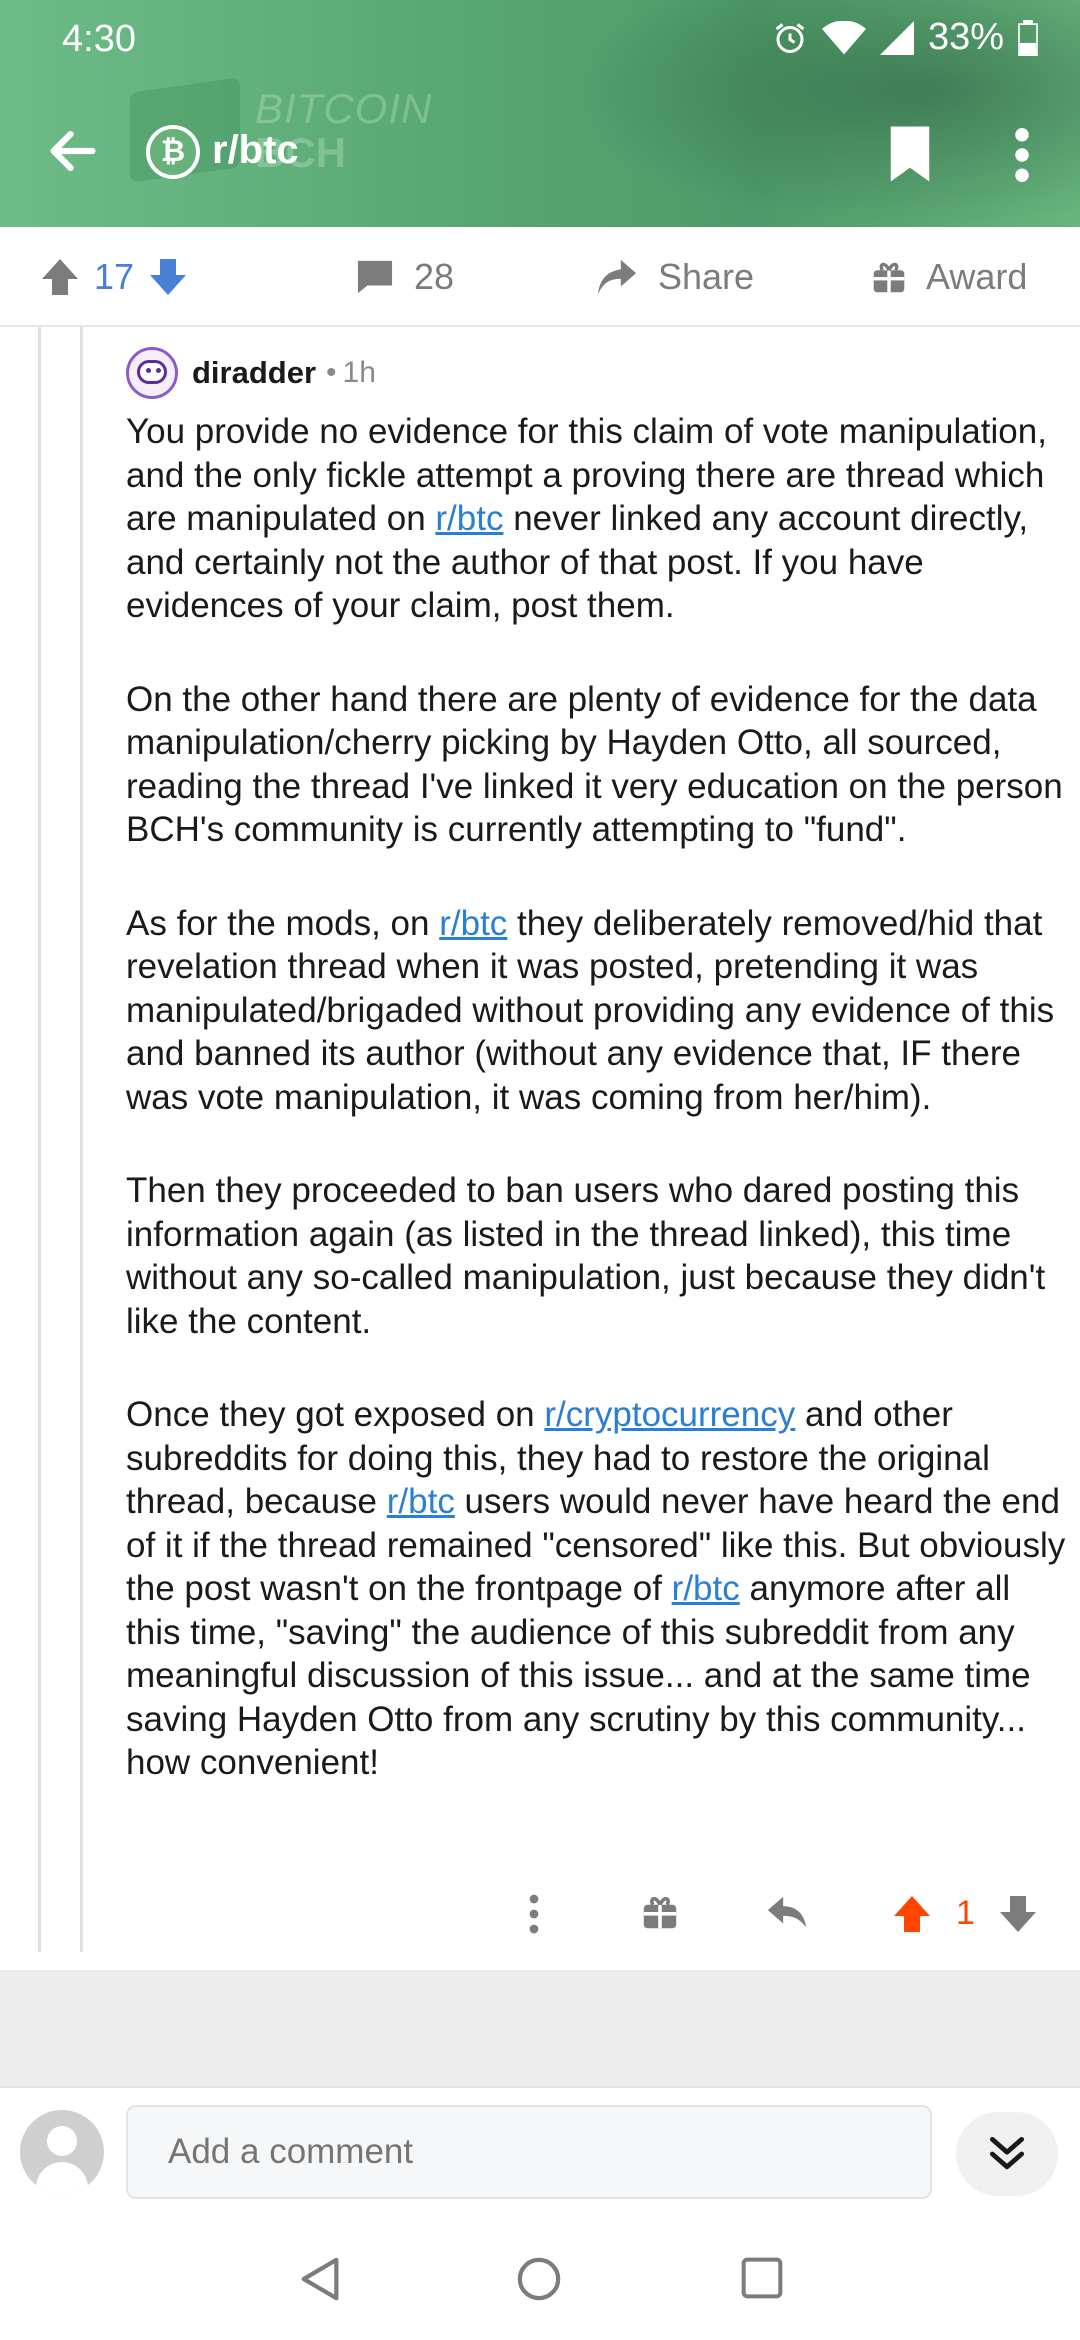 Image resolution: width=1080 pixels, height=2340 pixels. What do you see at coordinates (540, 2028) in the screenshot?
I see `comments-end-spacer` at bounding box center [540, 2028].